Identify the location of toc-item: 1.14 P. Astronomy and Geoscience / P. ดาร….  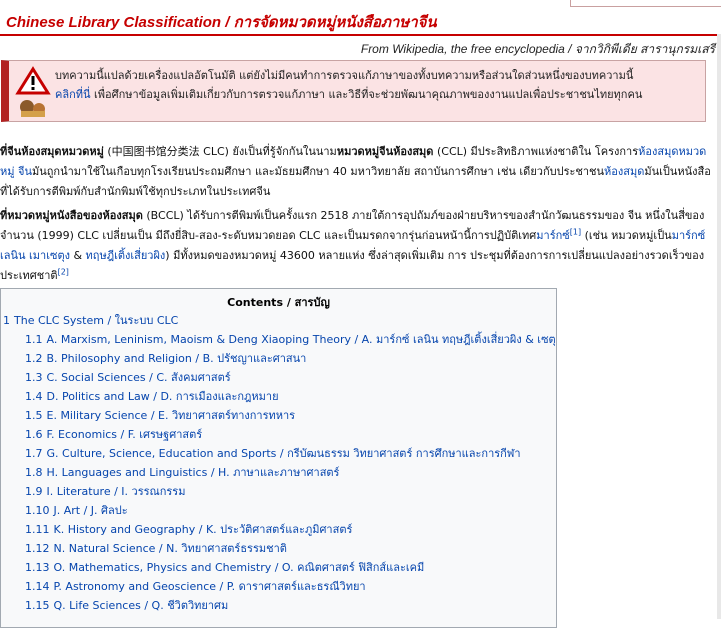
(278, 586).